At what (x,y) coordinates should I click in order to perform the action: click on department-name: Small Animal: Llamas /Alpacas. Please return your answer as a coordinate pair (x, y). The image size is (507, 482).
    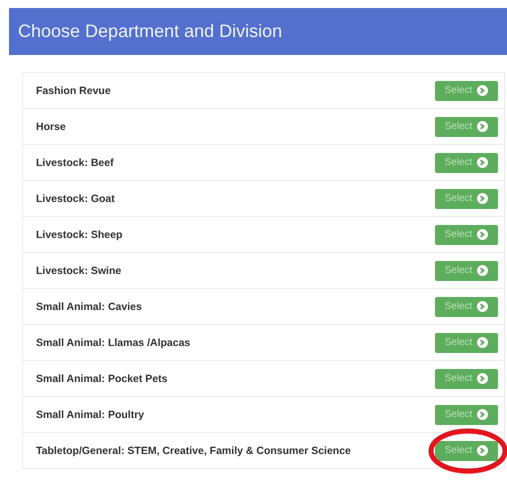
    Looking at the image, I should click on (113, 342).